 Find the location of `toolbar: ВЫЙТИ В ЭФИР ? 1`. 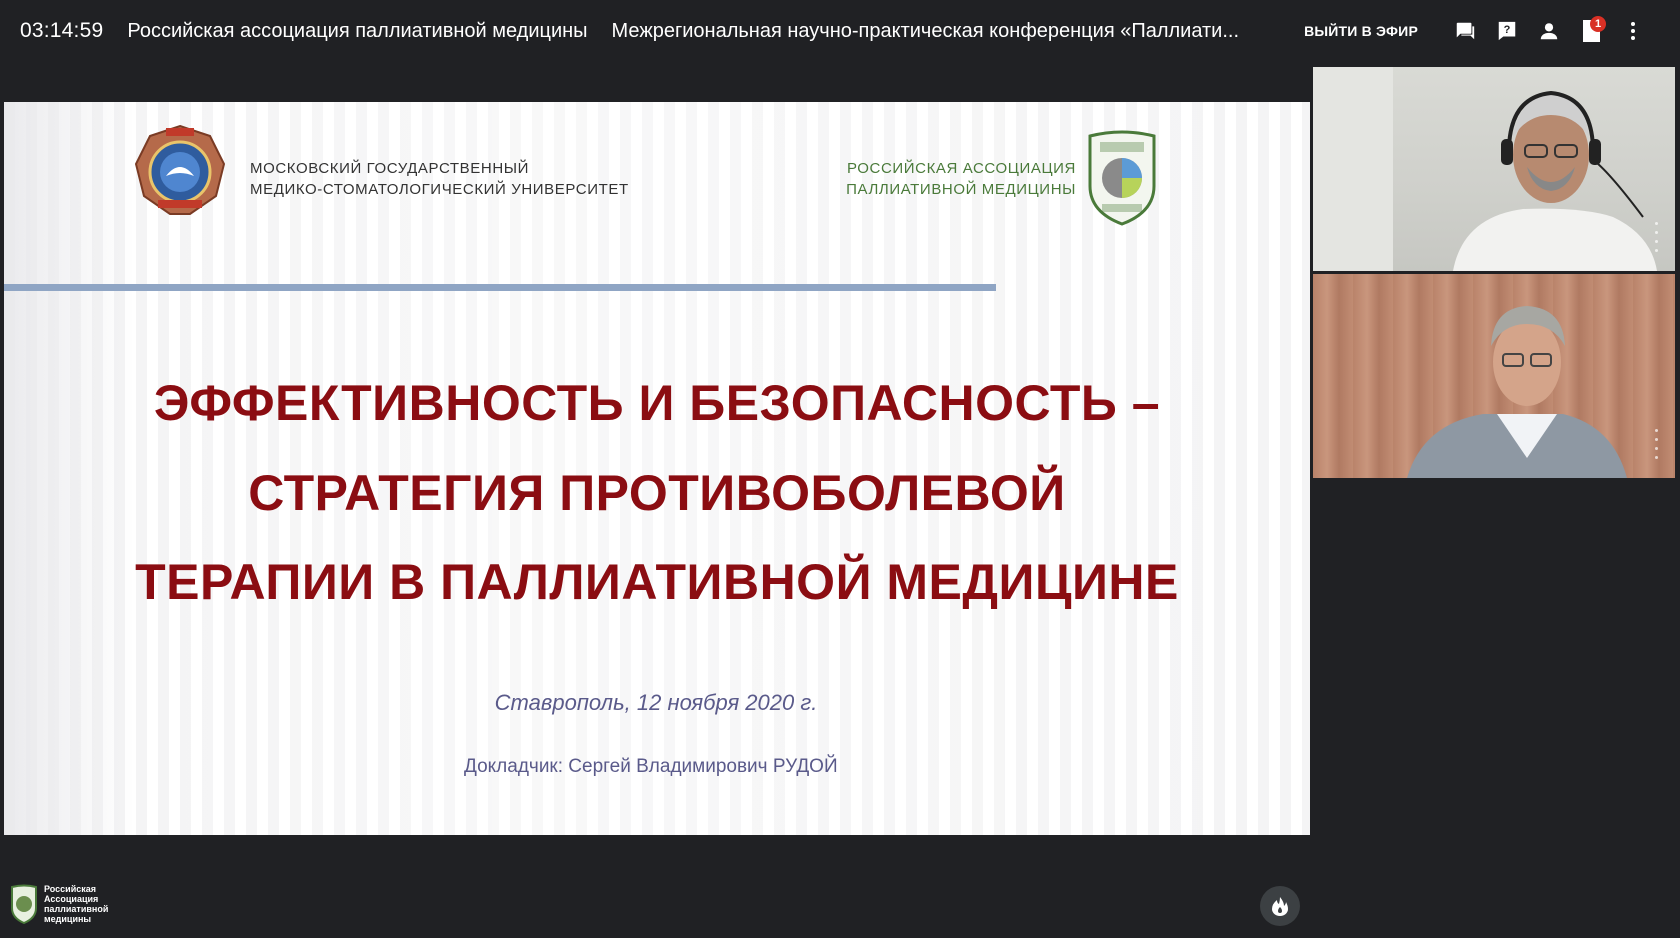

toolbar: ВЫЙТИ В ЭФИР ? 1 is located at coordinates (1472, 31).